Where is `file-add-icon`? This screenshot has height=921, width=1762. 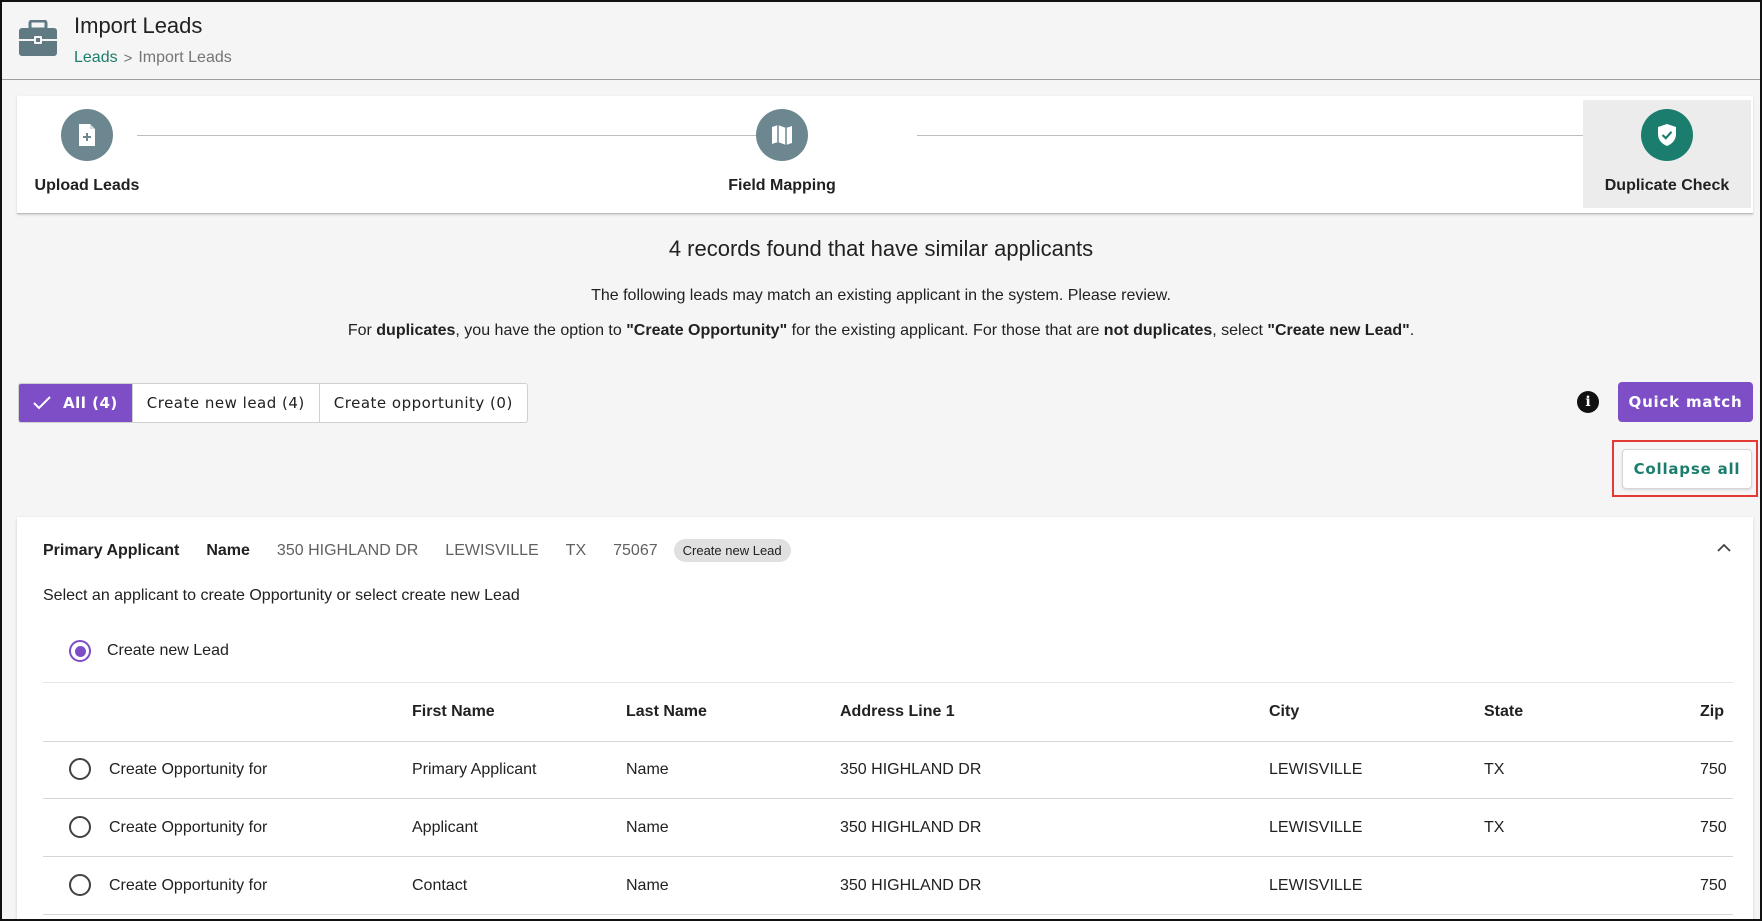 file-add-icon is located at coordinates (87, 135).